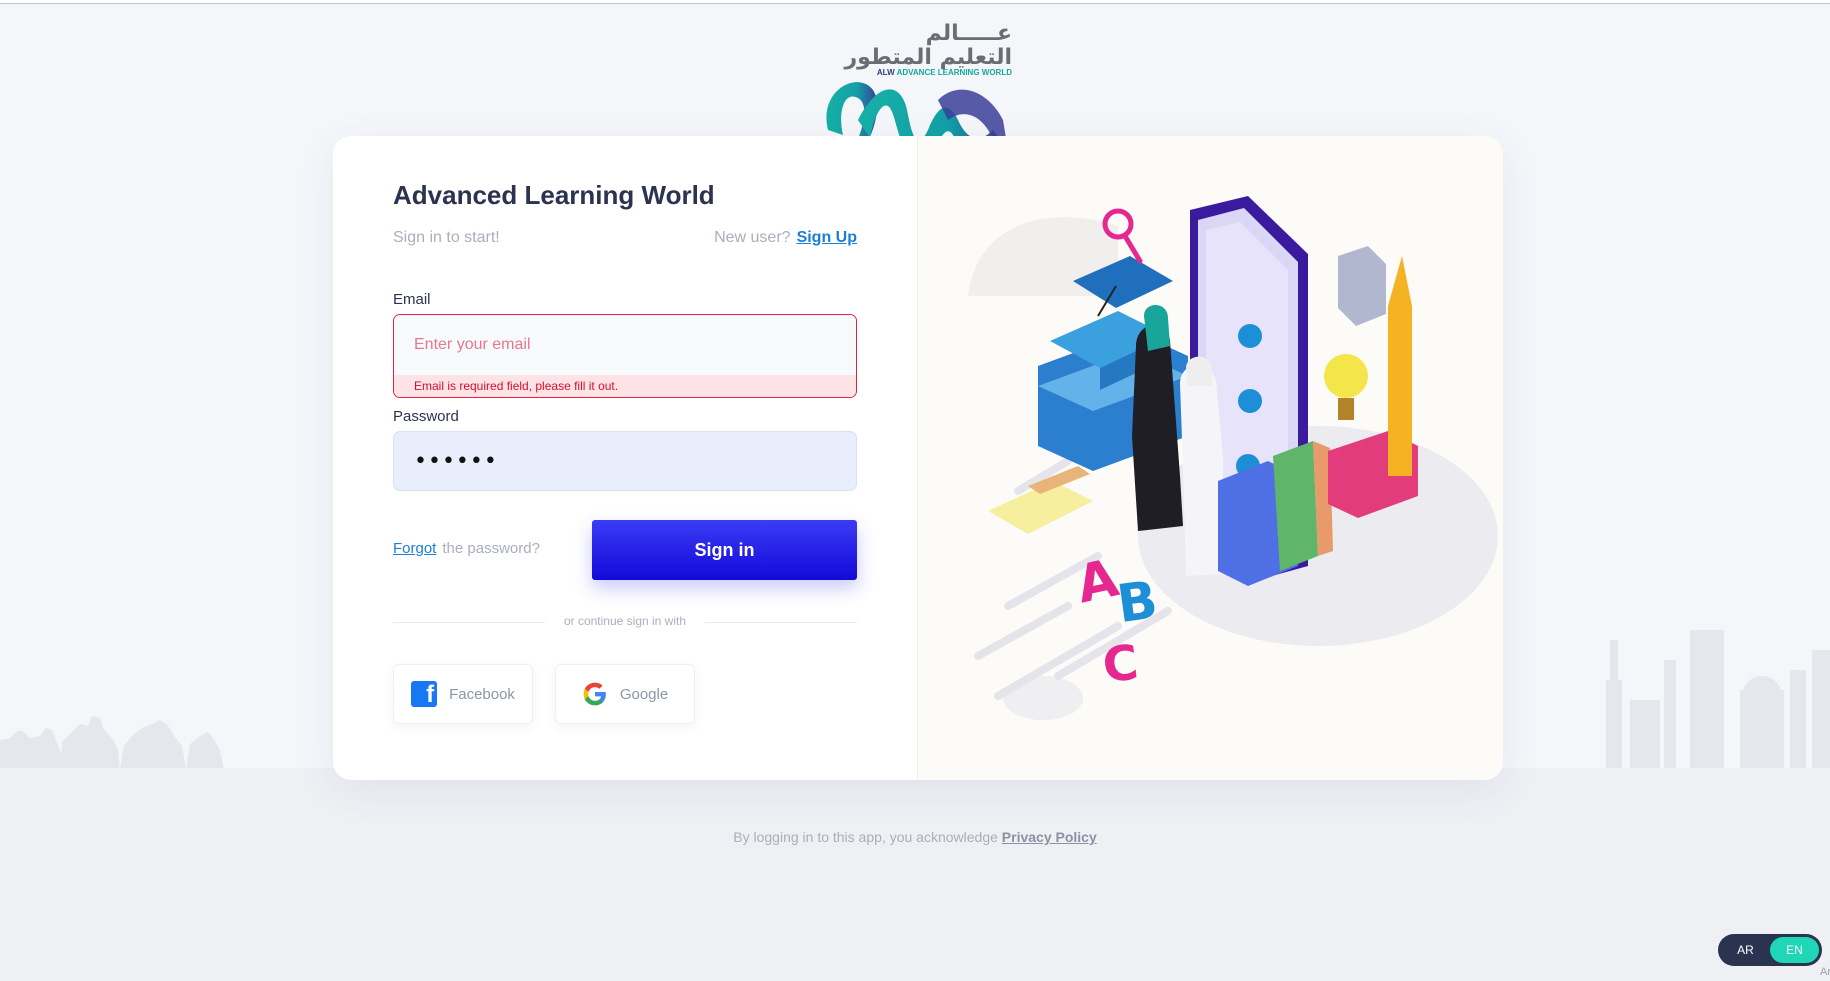 The height and width of the screenshot is (981, 1830). I want to click on forgot-password-row: Forgot the password?, so click(466, 548).